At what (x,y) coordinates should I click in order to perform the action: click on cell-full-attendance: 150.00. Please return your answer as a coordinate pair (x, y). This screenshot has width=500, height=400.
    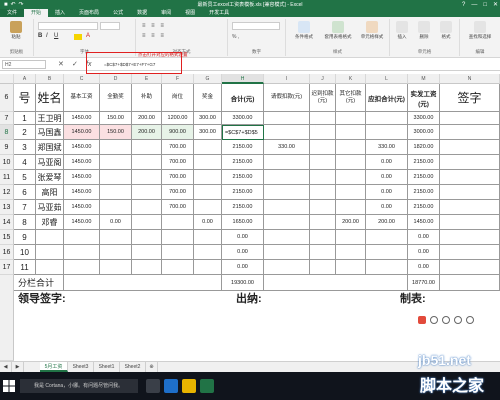
    Looking at the image, I should click on (116, 118).